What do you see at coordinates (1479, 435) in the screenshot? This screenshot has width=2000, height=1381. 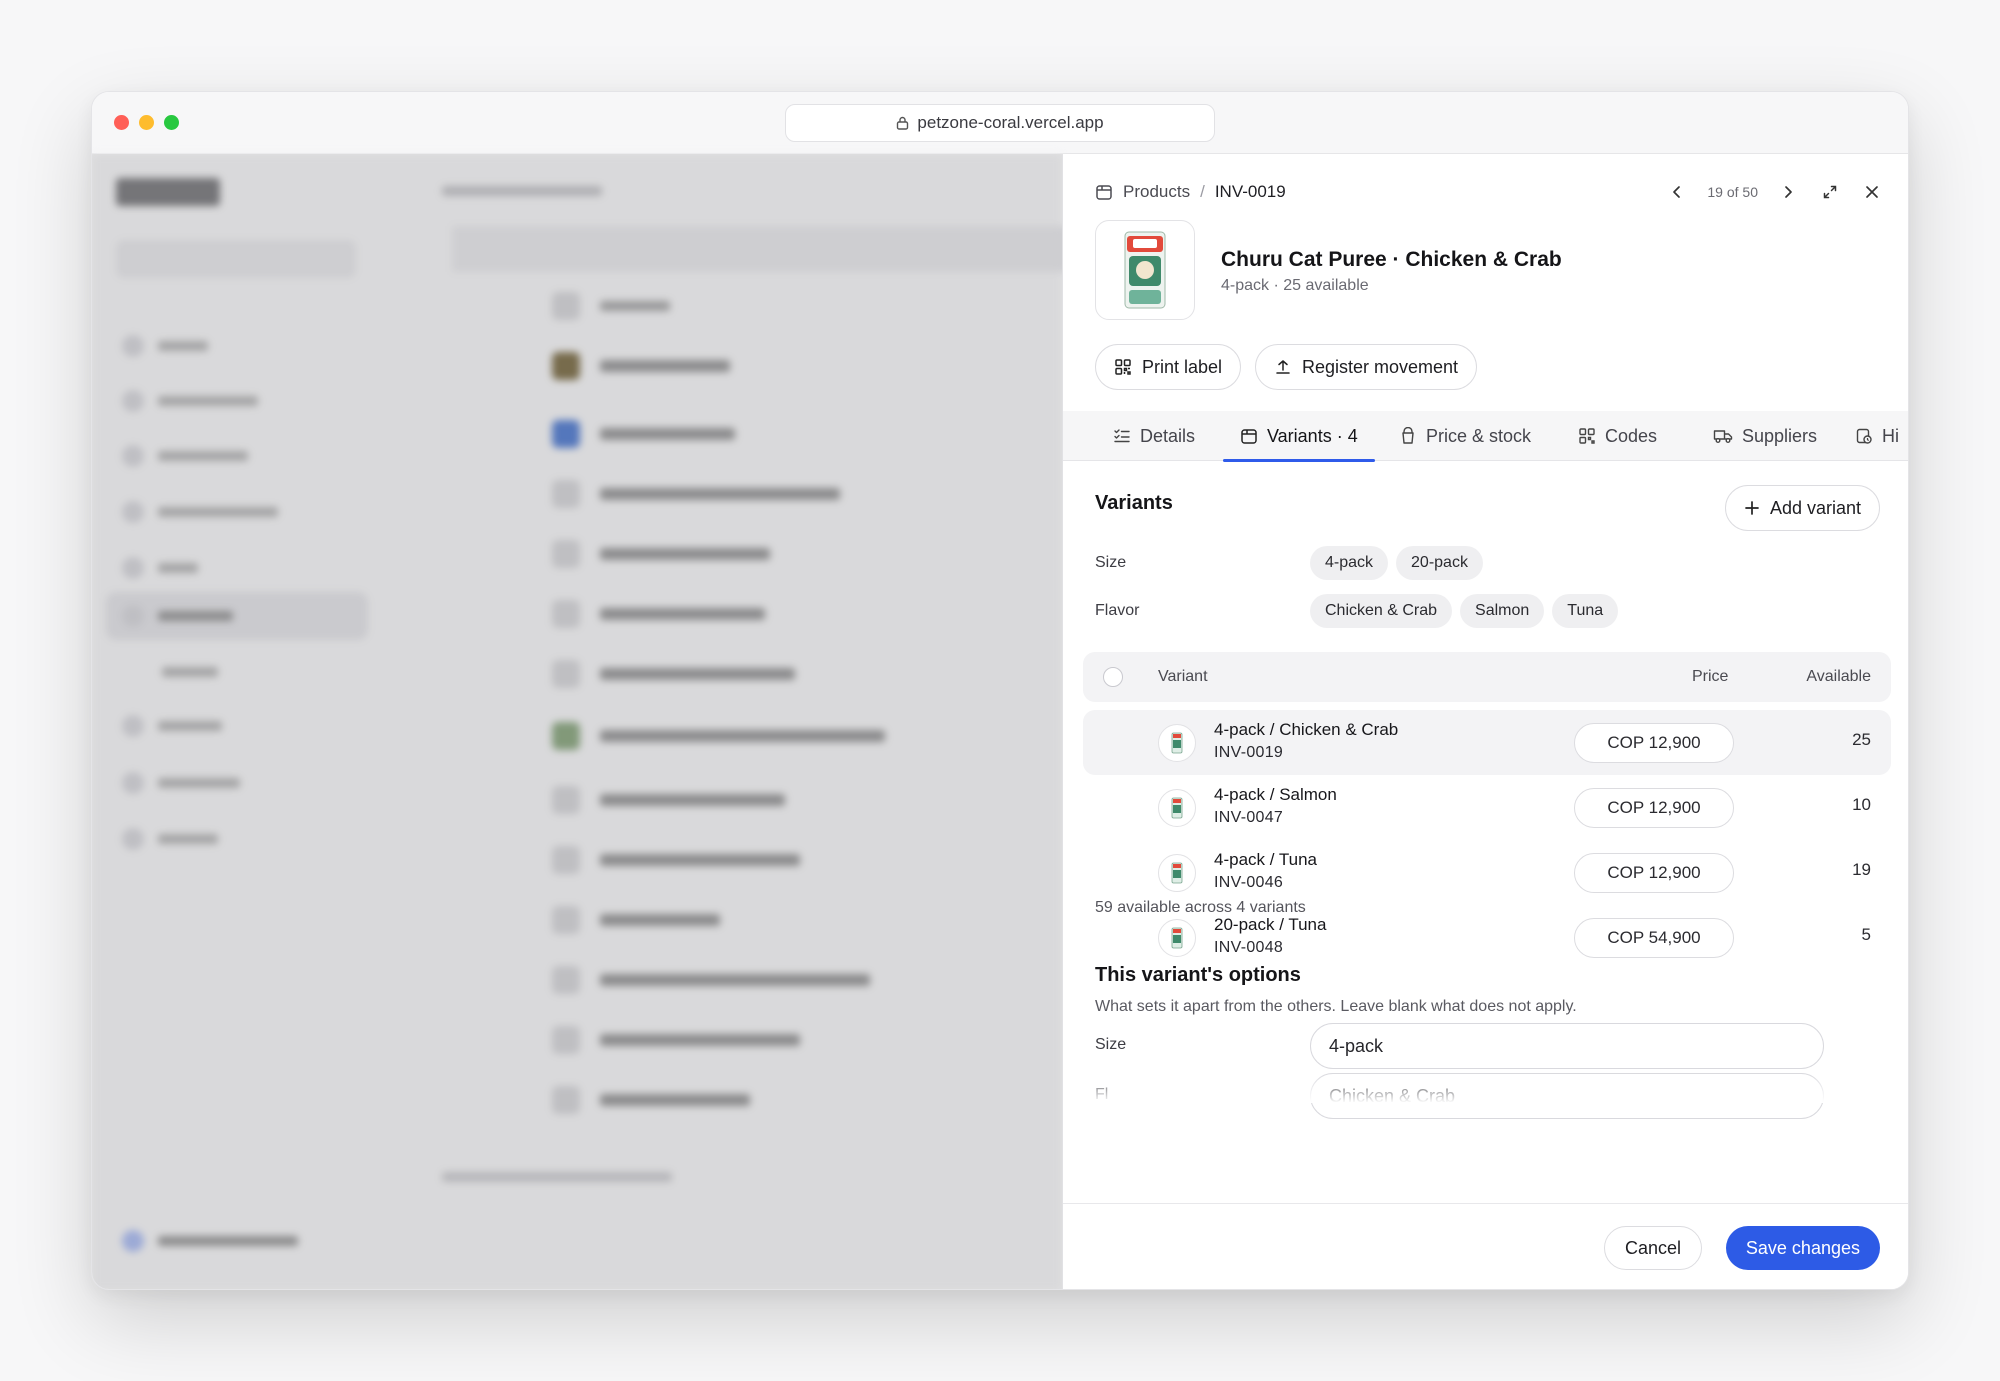 I see `tab-price-stock-label: Price & stock` at bounding box center [1479, 435].